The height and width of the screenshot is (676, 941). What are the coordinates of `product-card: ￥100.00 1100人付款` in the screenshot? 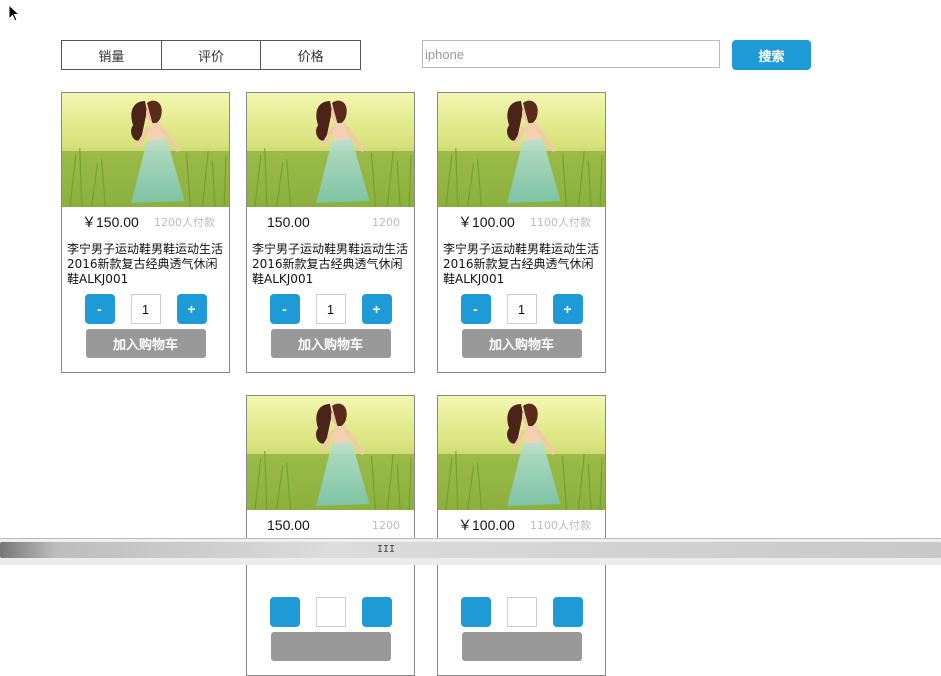 It's located at (521, 535).